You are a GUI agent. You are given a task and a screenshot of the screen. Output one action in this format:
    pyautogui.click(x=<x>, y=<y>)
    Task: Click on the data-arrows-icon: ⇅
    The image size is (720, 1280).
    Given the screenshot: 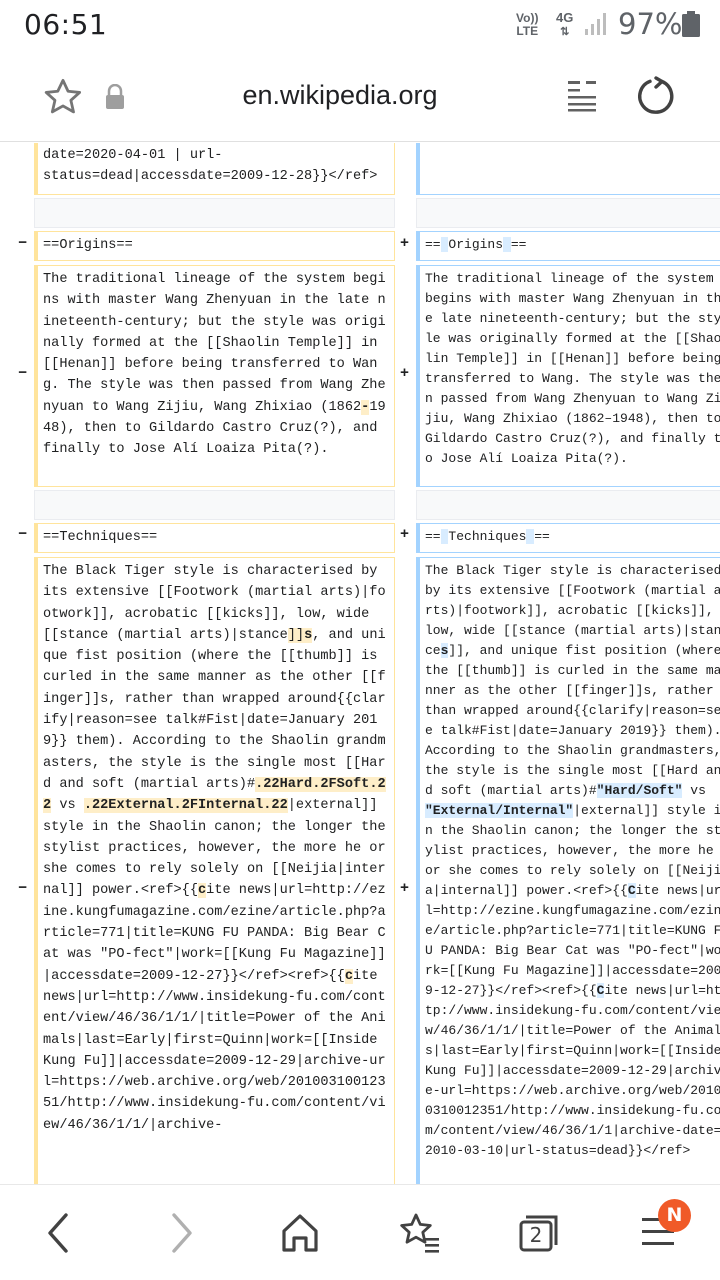 What is the action you would take?
    pyautogui.click(x=565, y=32)
    